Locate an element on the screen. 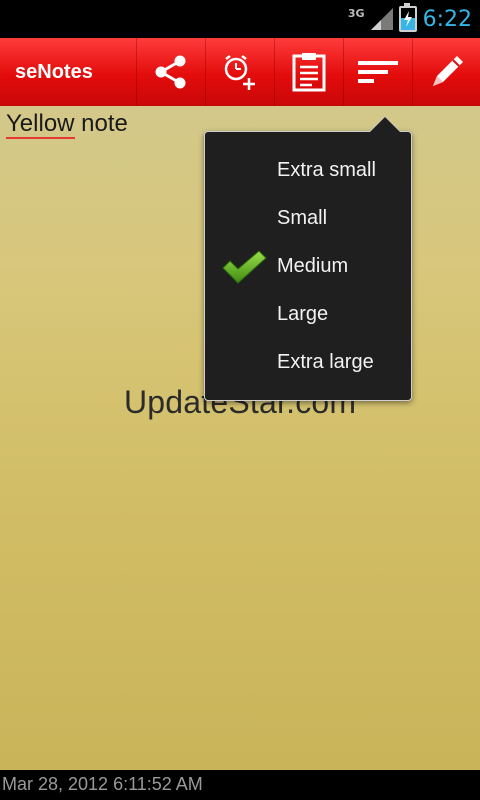  menu-item-extra-large: Extra large is located at coordinates (308, 362).